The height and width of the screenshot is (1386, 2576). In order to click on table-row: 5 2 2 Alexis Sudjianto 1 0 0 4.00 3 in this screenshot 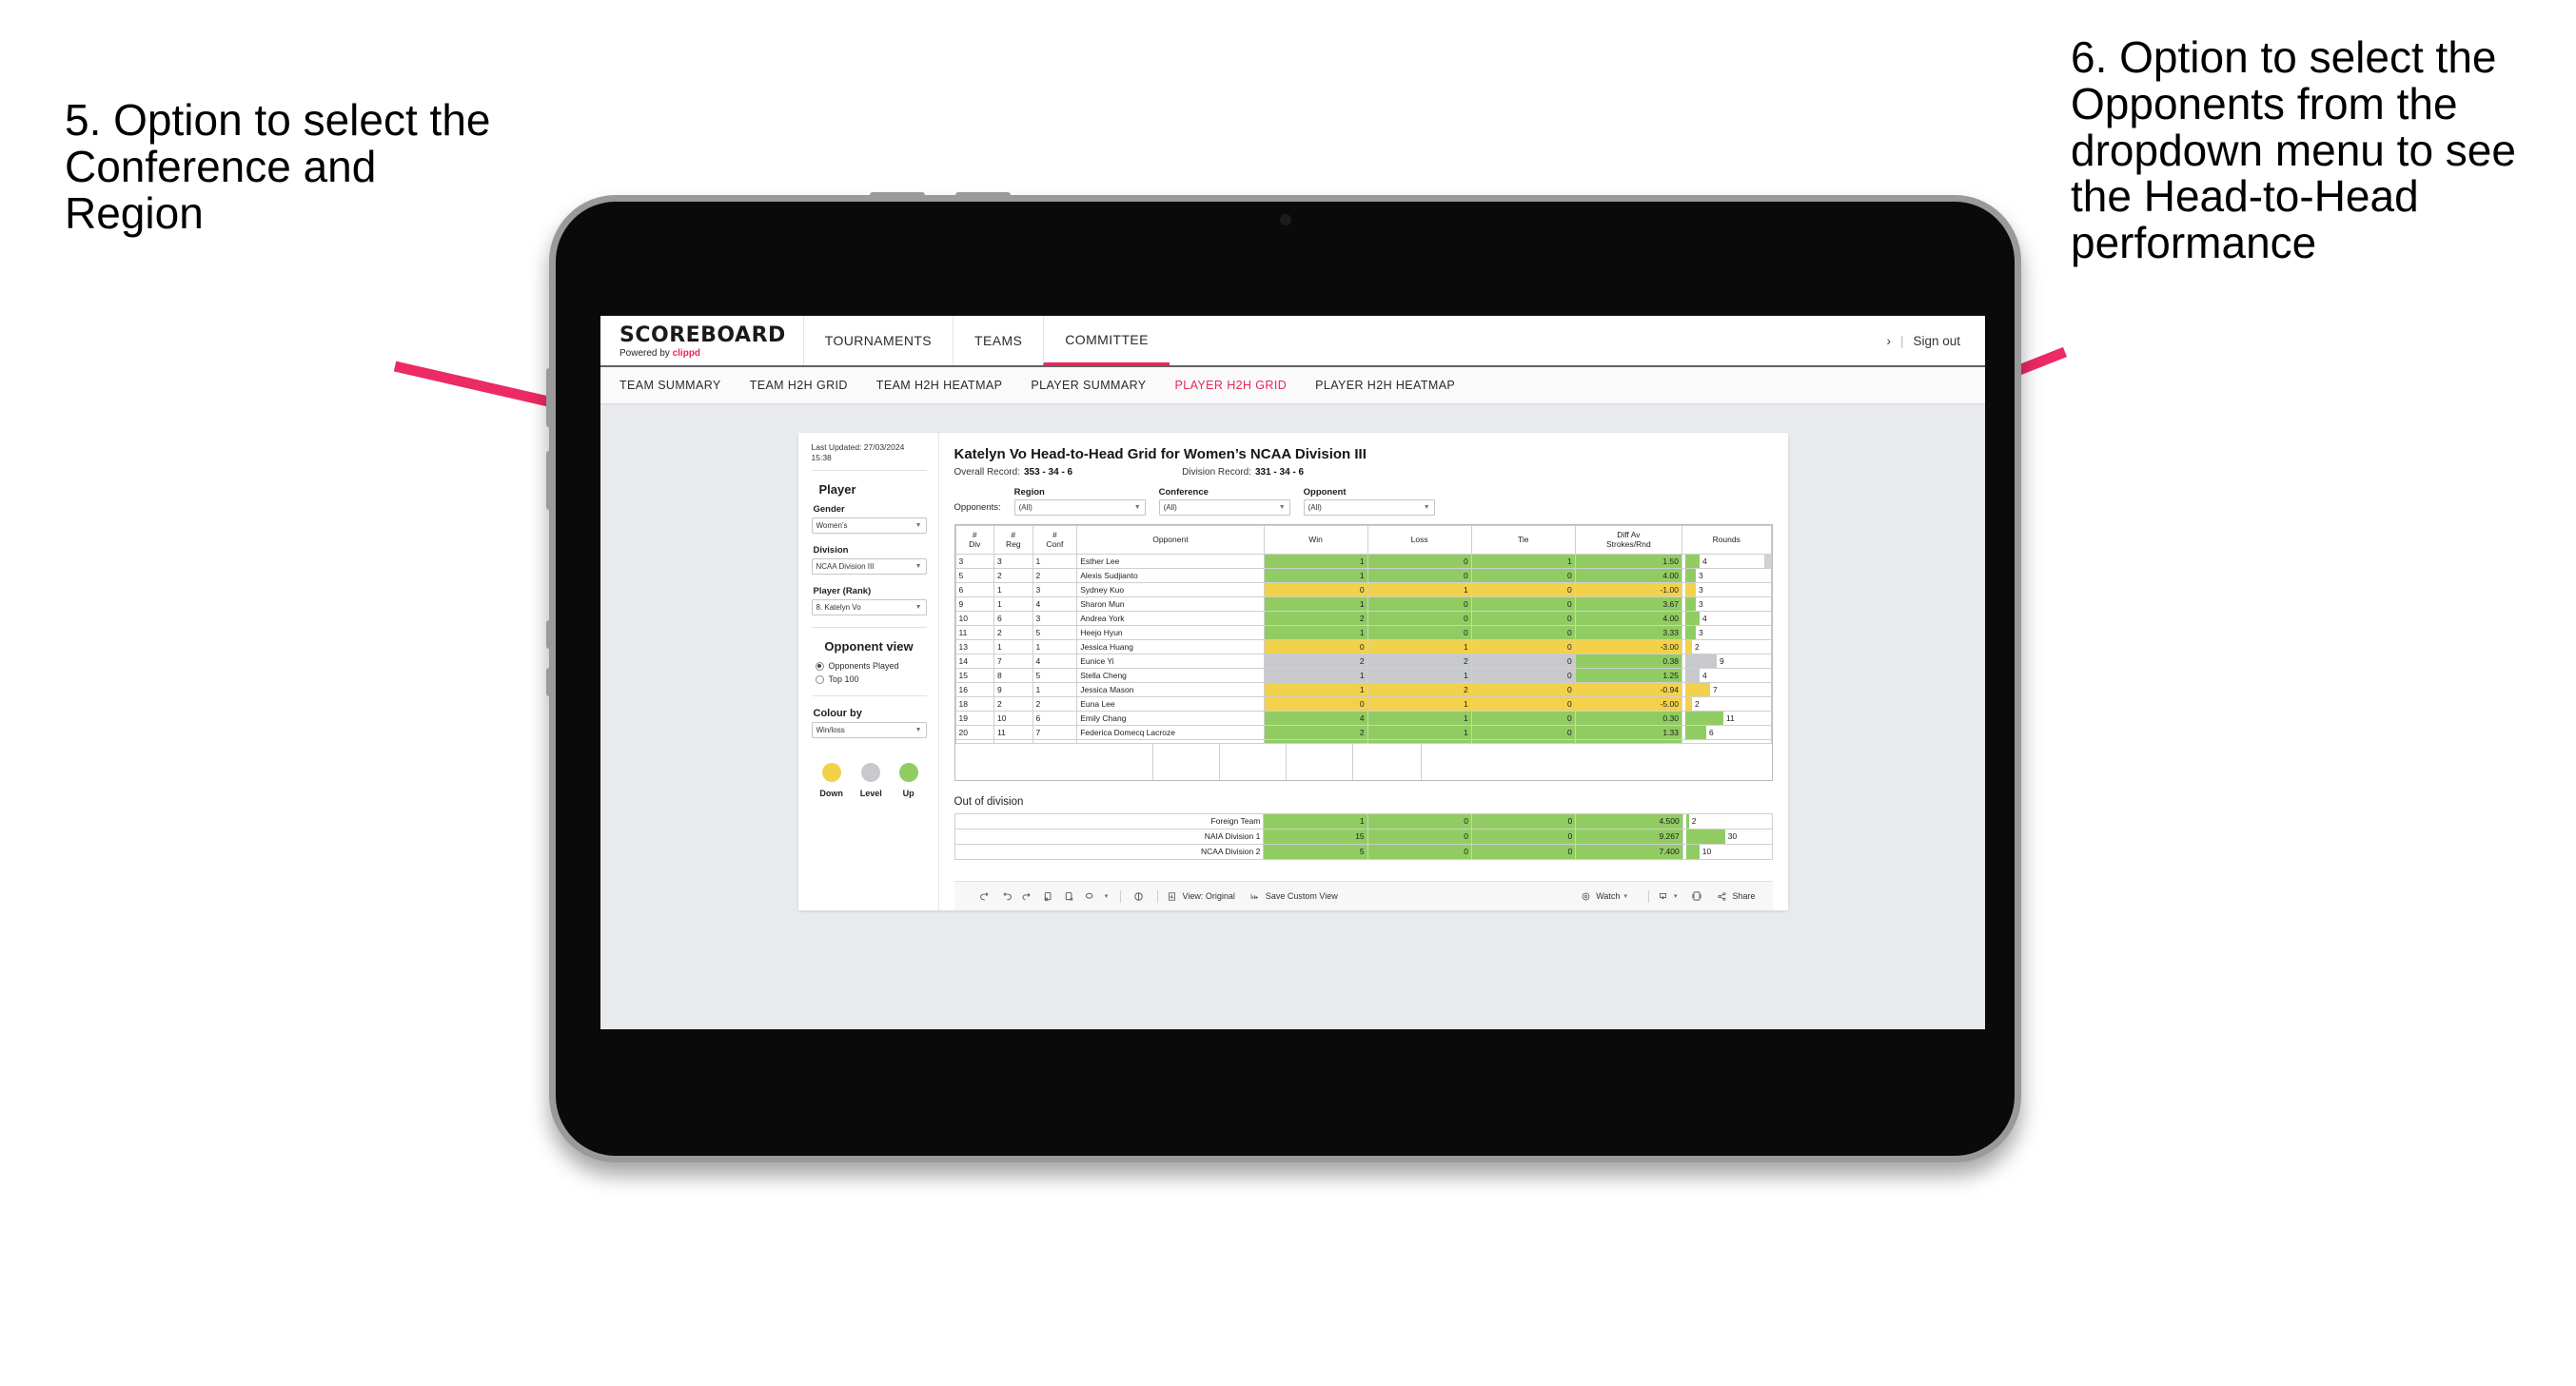, I will do `click(1363, 575)`.